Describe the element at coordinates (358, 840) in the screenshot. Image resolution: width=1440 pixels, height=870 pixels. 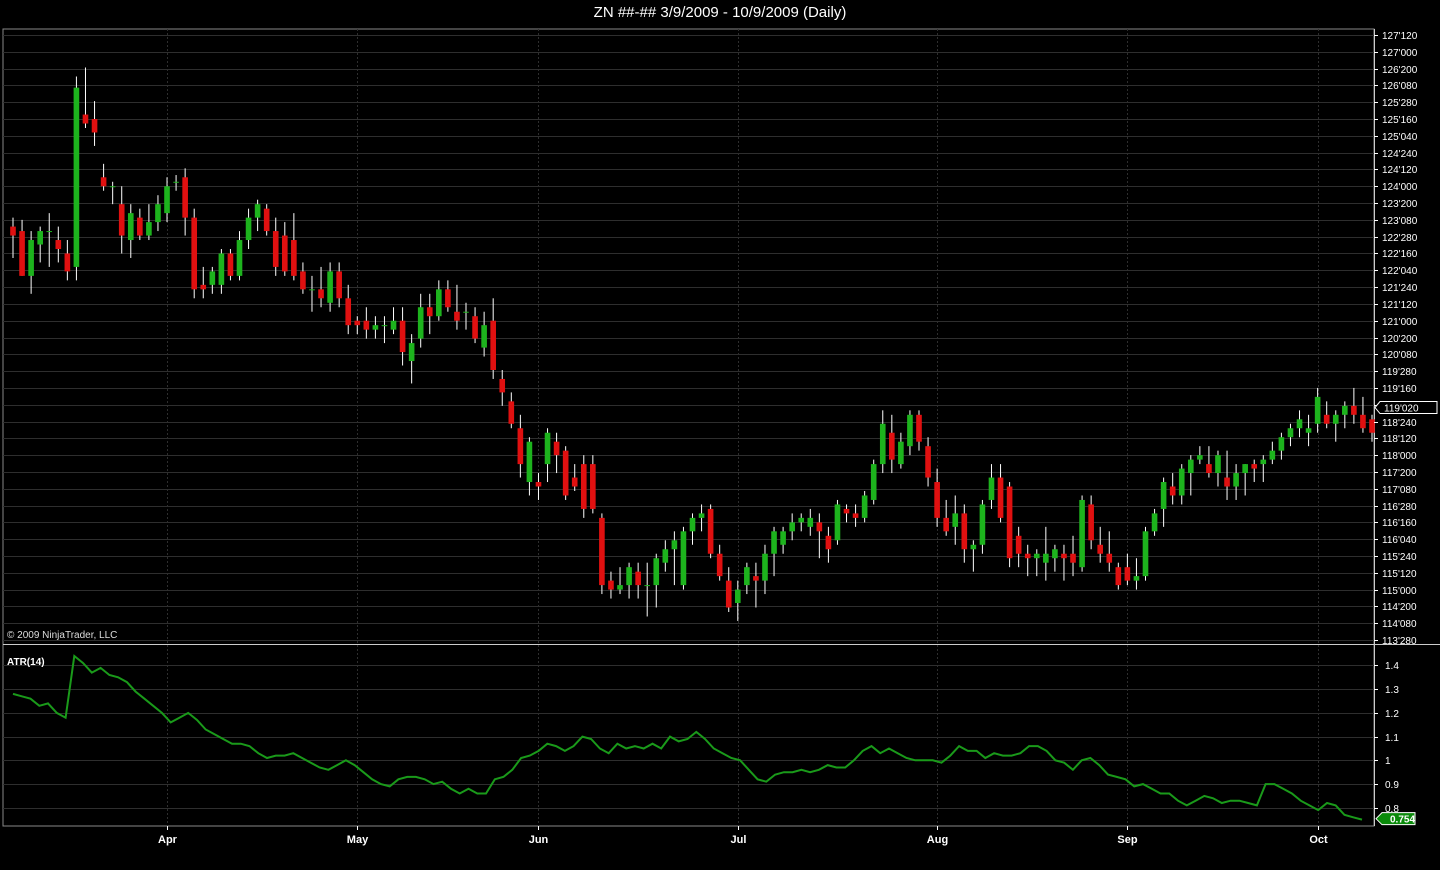
I see `month-label: May` at that location.